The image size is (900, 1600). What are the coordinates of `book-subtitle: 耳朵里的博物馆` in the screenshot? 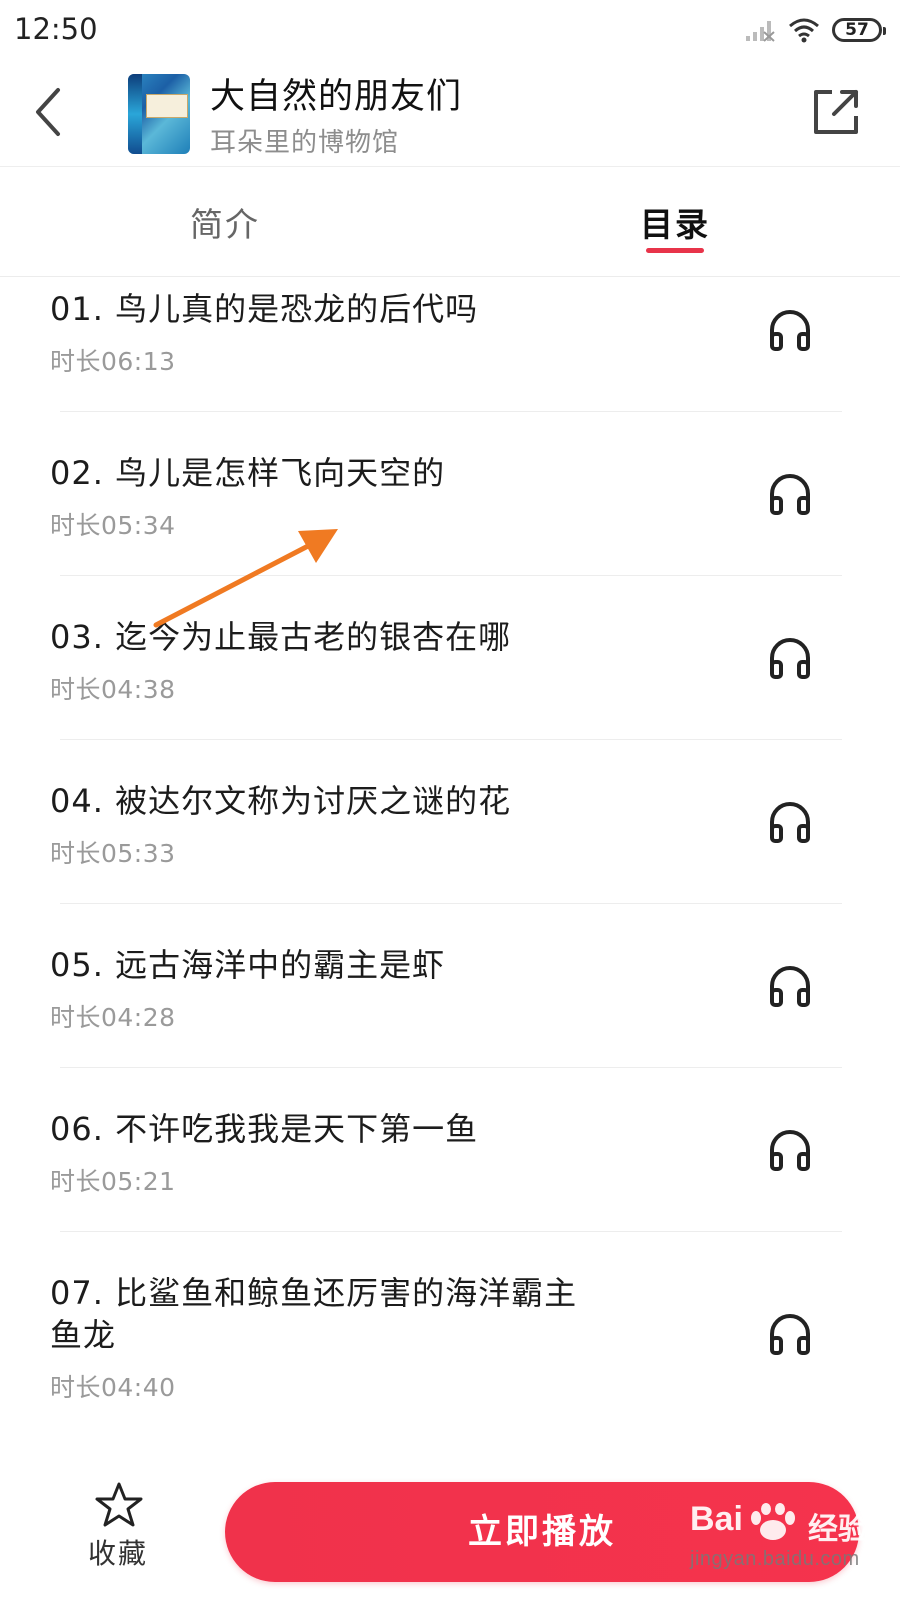 It's located at (305, 143).